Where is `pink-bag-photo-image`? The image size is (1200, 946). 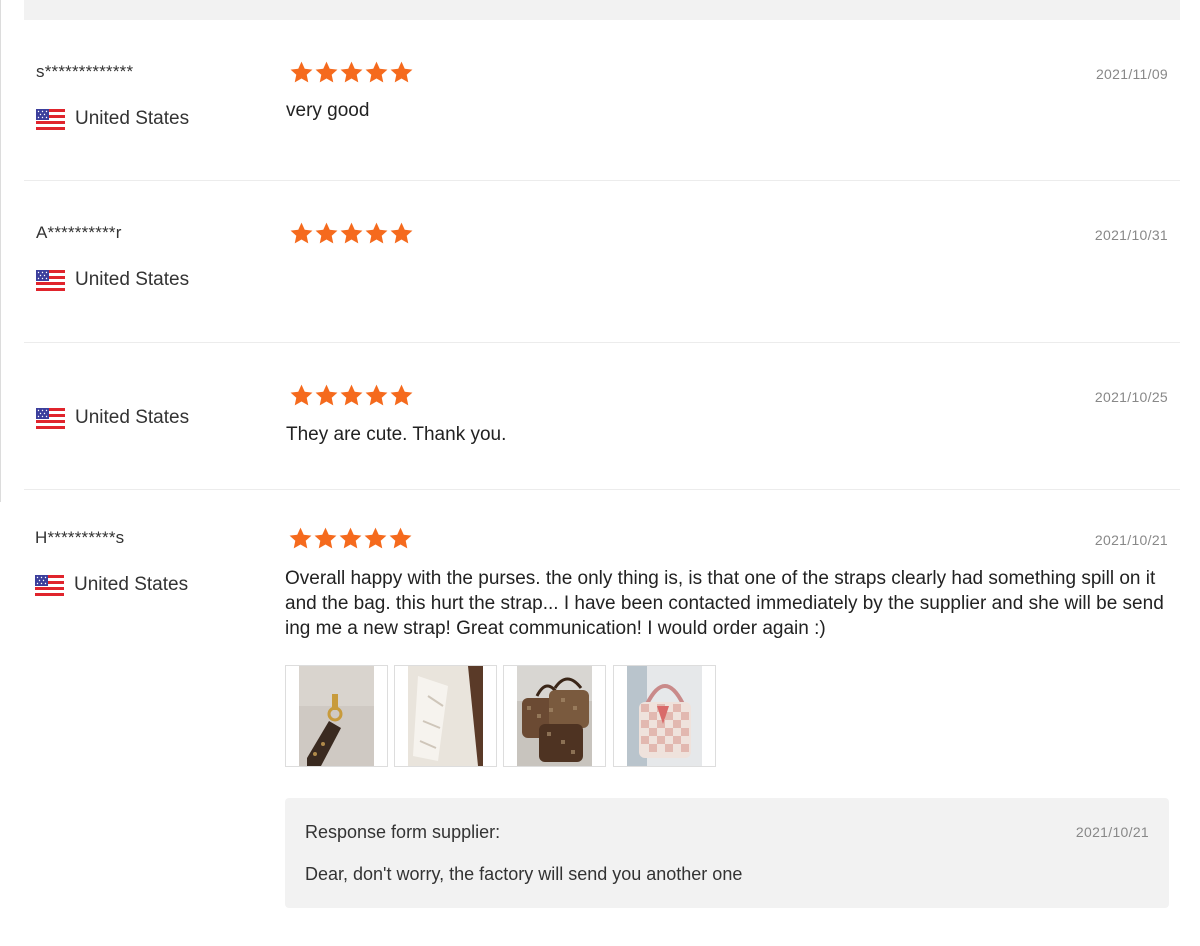 pink-bag-photo-image is located at coordinates (664, 716).